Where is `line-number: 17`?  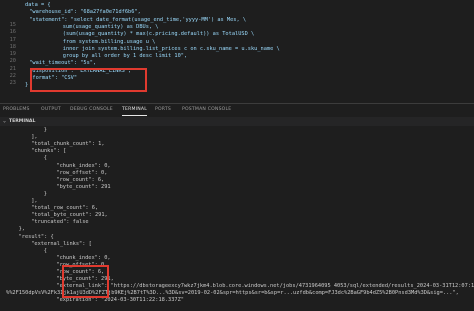
line-number: 17 is located at coordinates (12, 39).